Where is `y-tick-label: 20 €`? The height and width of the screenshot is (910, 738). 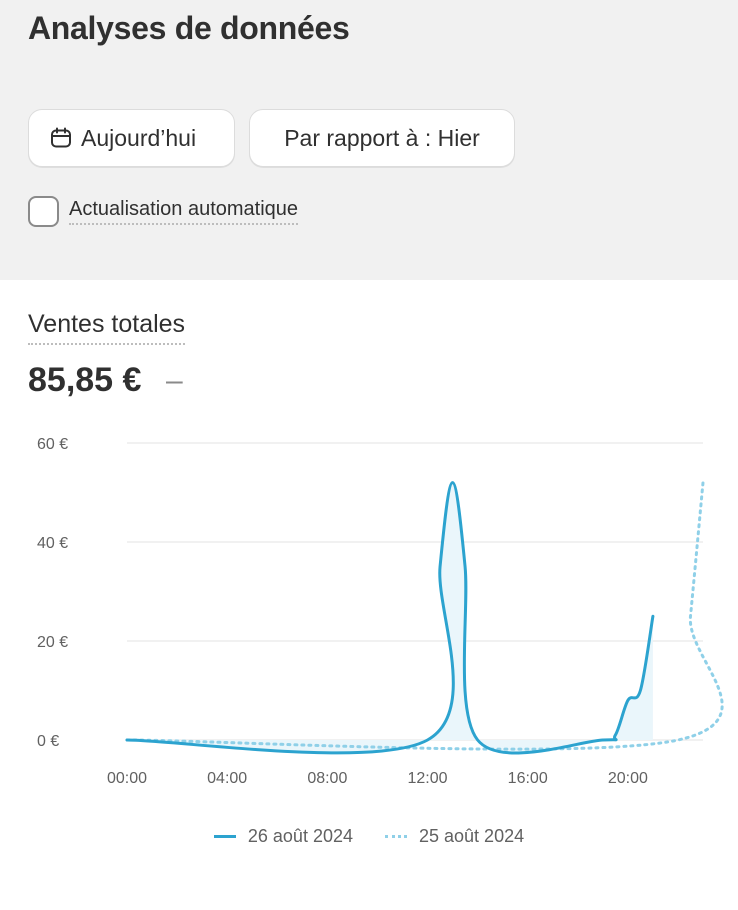 y-tick-label: 20 € is located at coordinates (52, 642).